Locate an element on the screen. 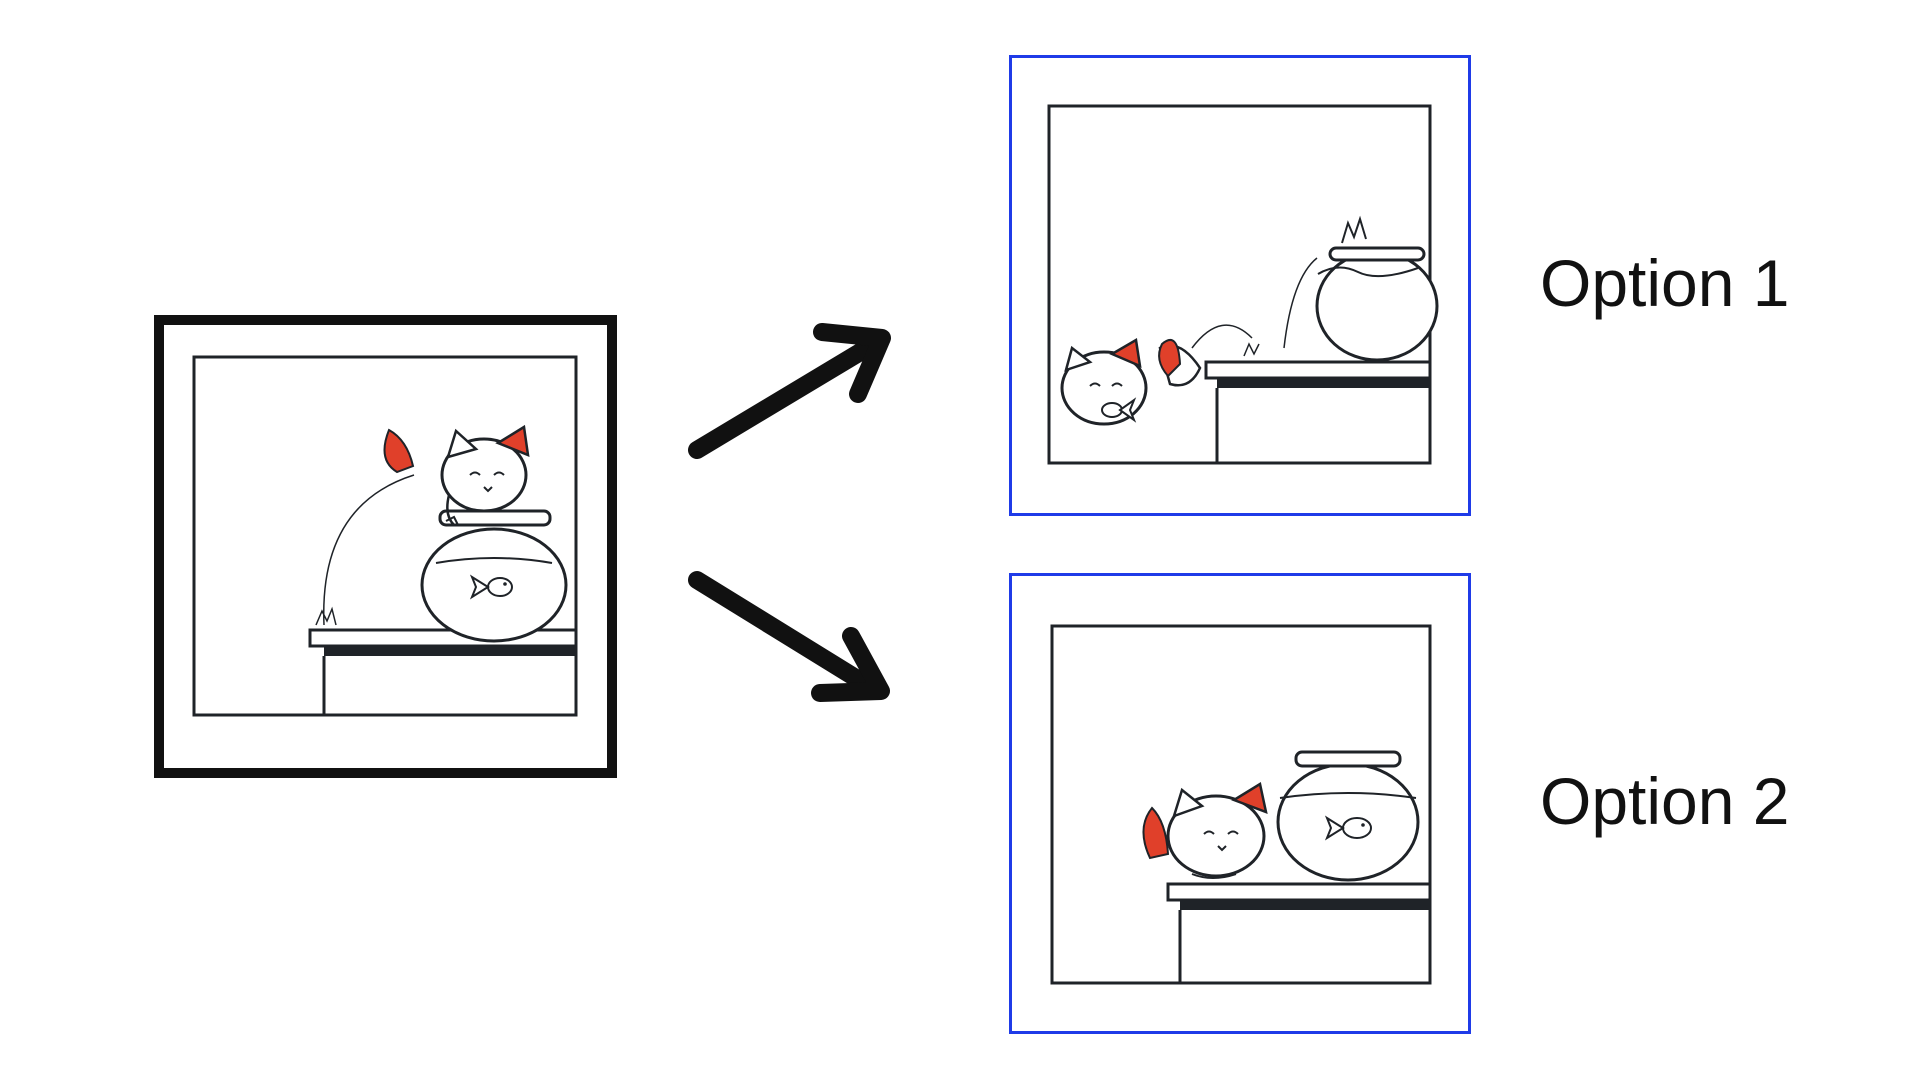 Image resolution: width=1920 pixels, height=1080 pixels. source-comic-panel is located at coordinates (385, 546).